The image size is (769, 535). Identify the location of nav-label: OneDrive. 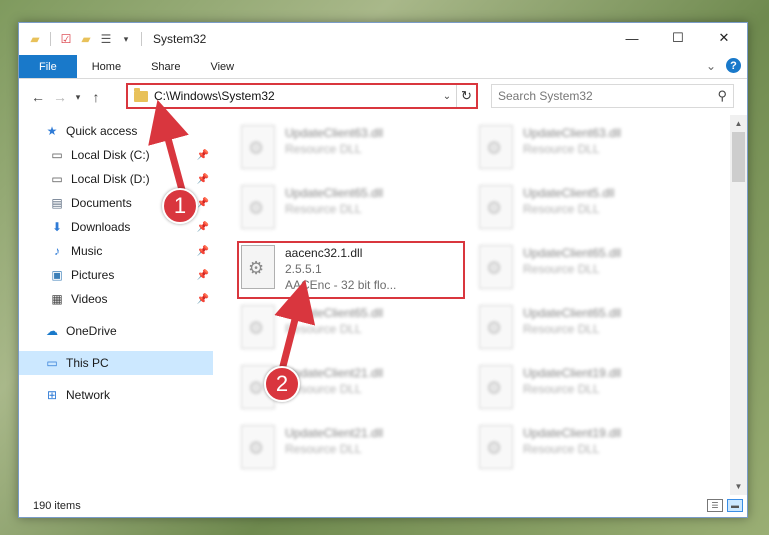
(91, 331).